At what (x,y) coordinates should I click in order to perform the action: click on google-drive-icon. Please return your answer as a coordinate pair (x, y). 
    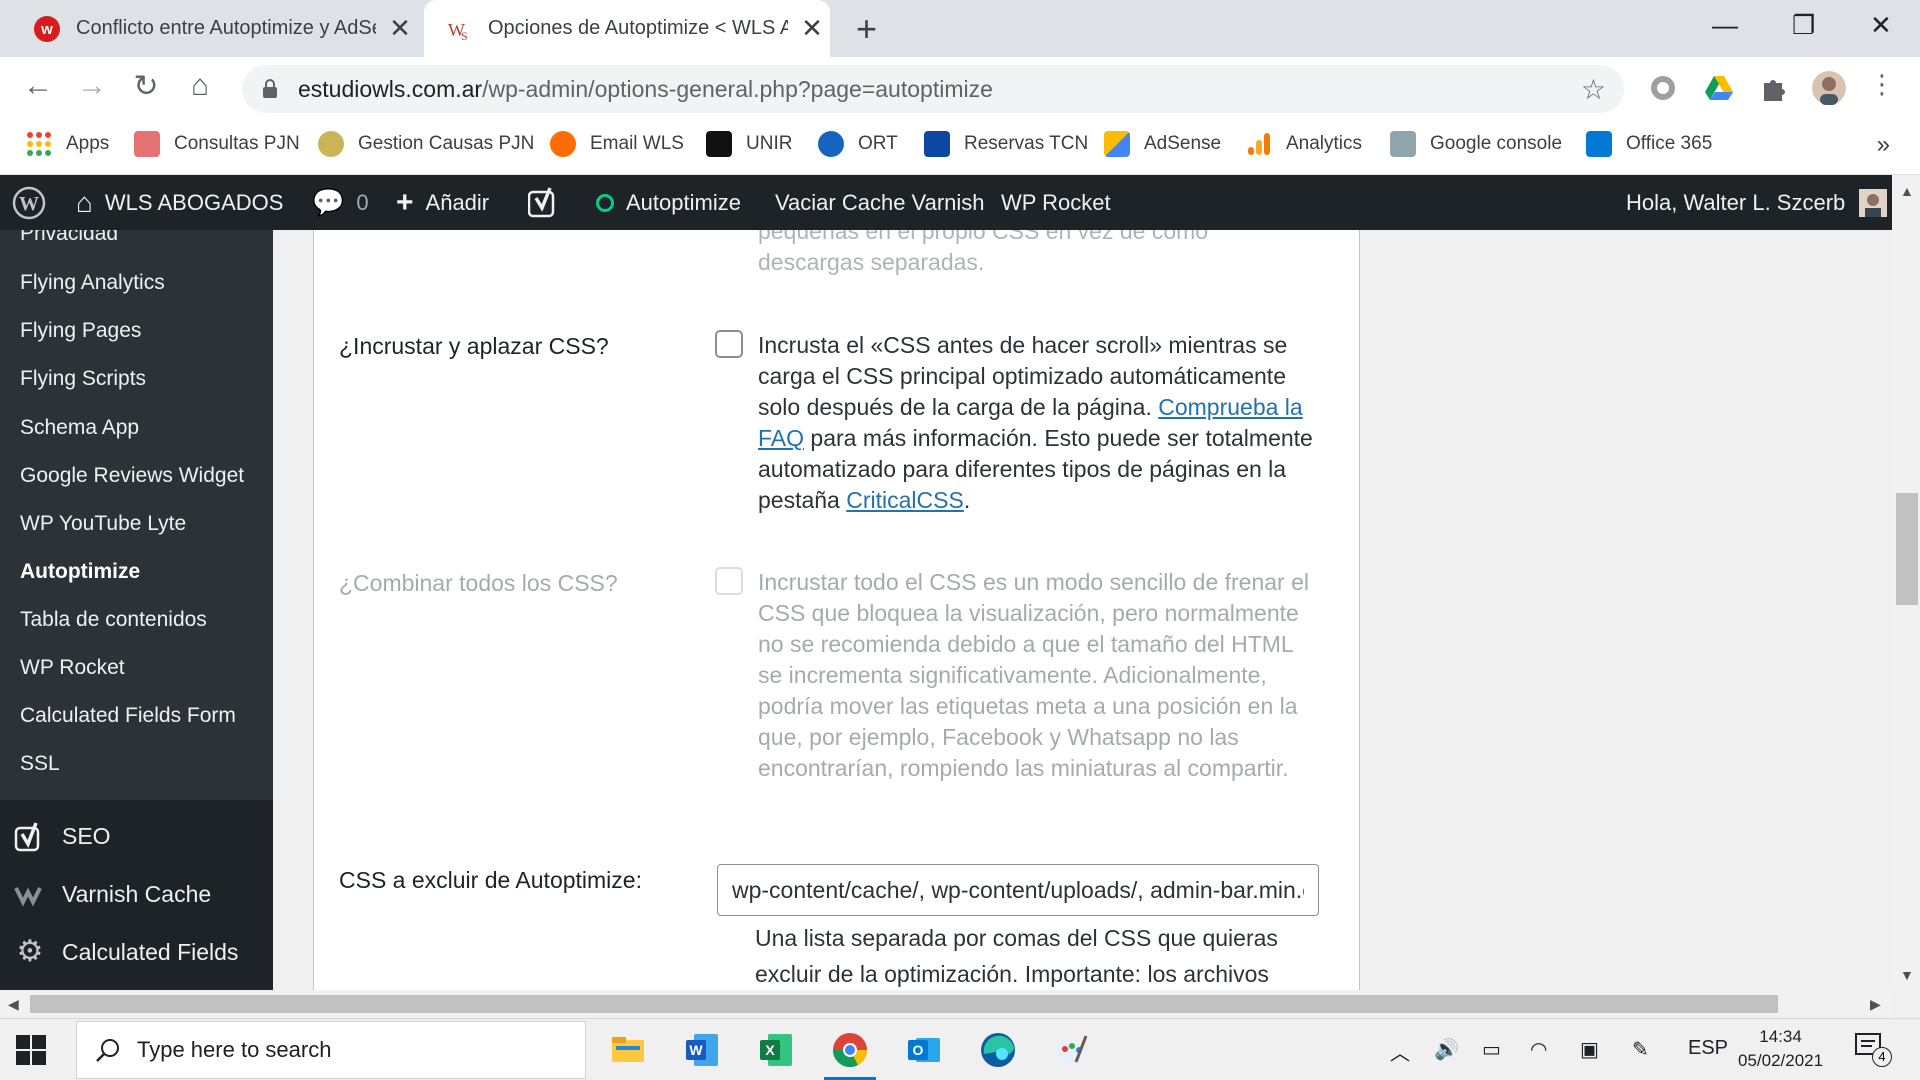
    Looking at the image, I should click on (1719, 88).